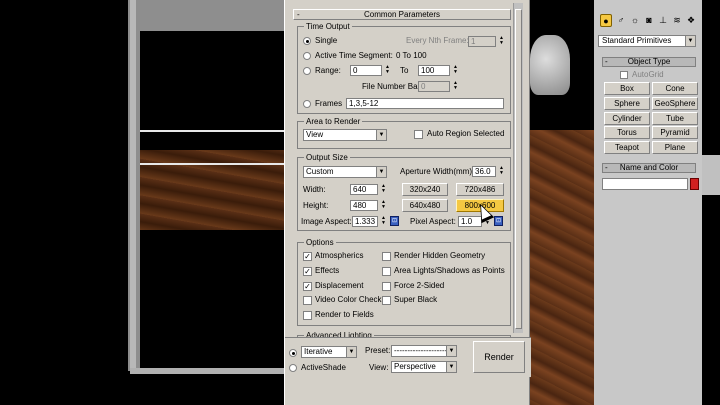 Image resolution: width=720 pixels, height=405 pixels. I want to click on category-dropdown: Standard Primitives ▼, so click(647, 41).